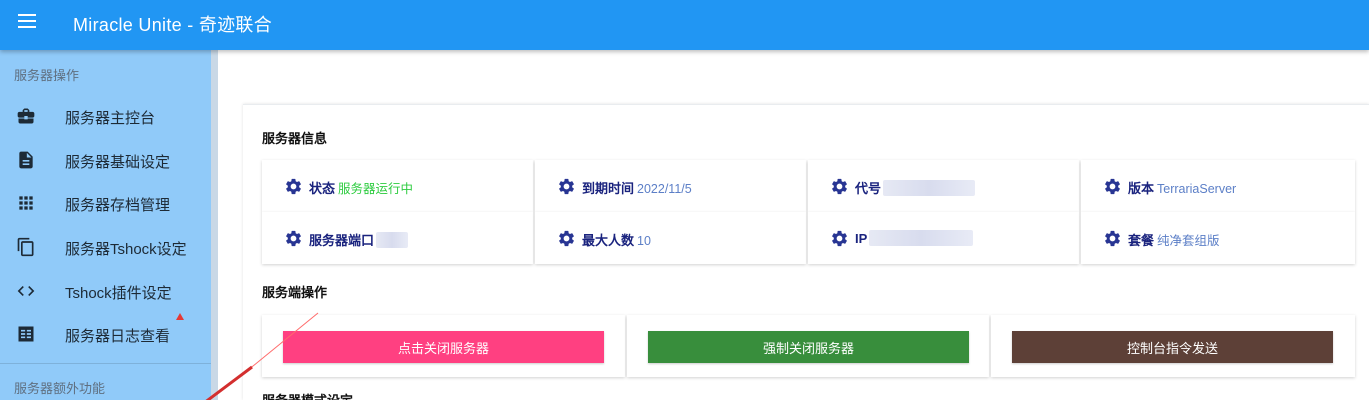 The height and width of the screenshot is (400, 1369). I want to click on info-label: 状态, so click(322, 188).